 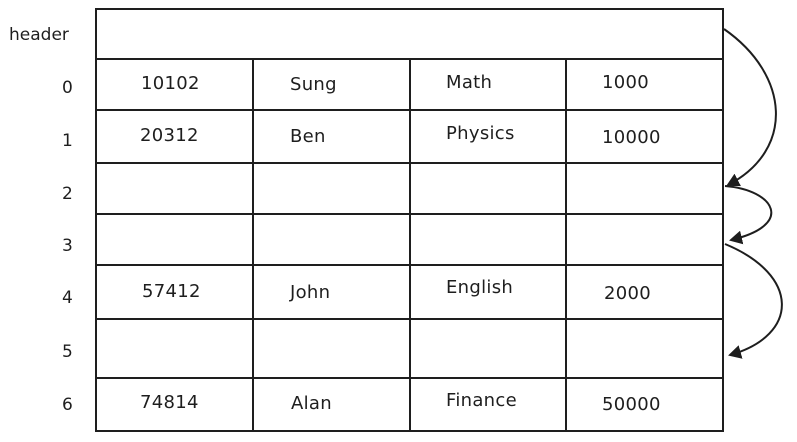 I want to click on row-index-label: 1, so click(x=67, y=141).